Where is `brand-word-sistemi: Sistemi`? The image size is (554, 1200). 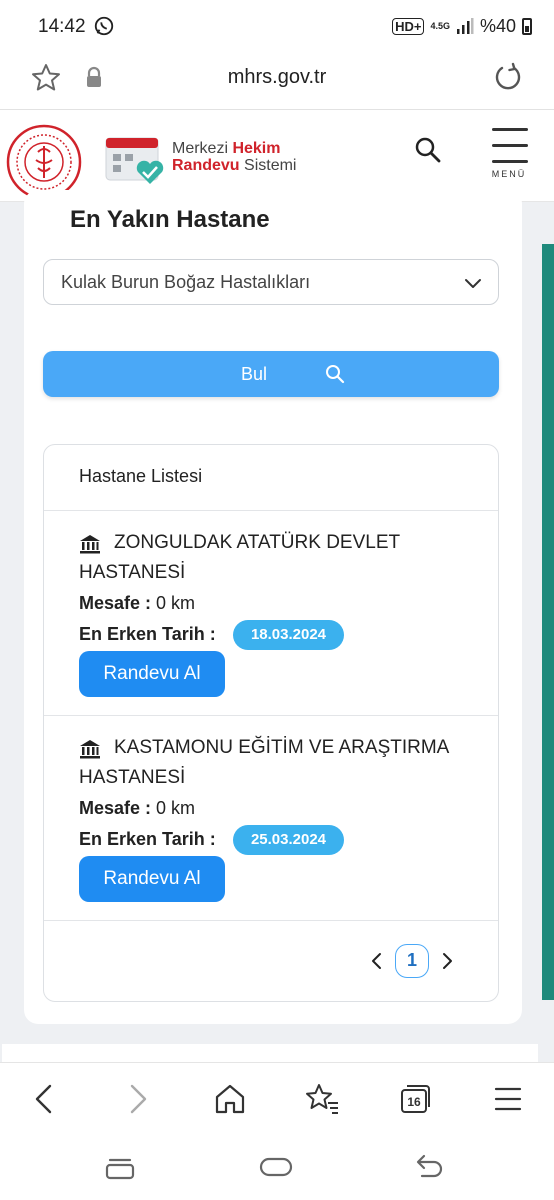
brand-word-sistemi: Sistemi is located at coordinates (268, 165).